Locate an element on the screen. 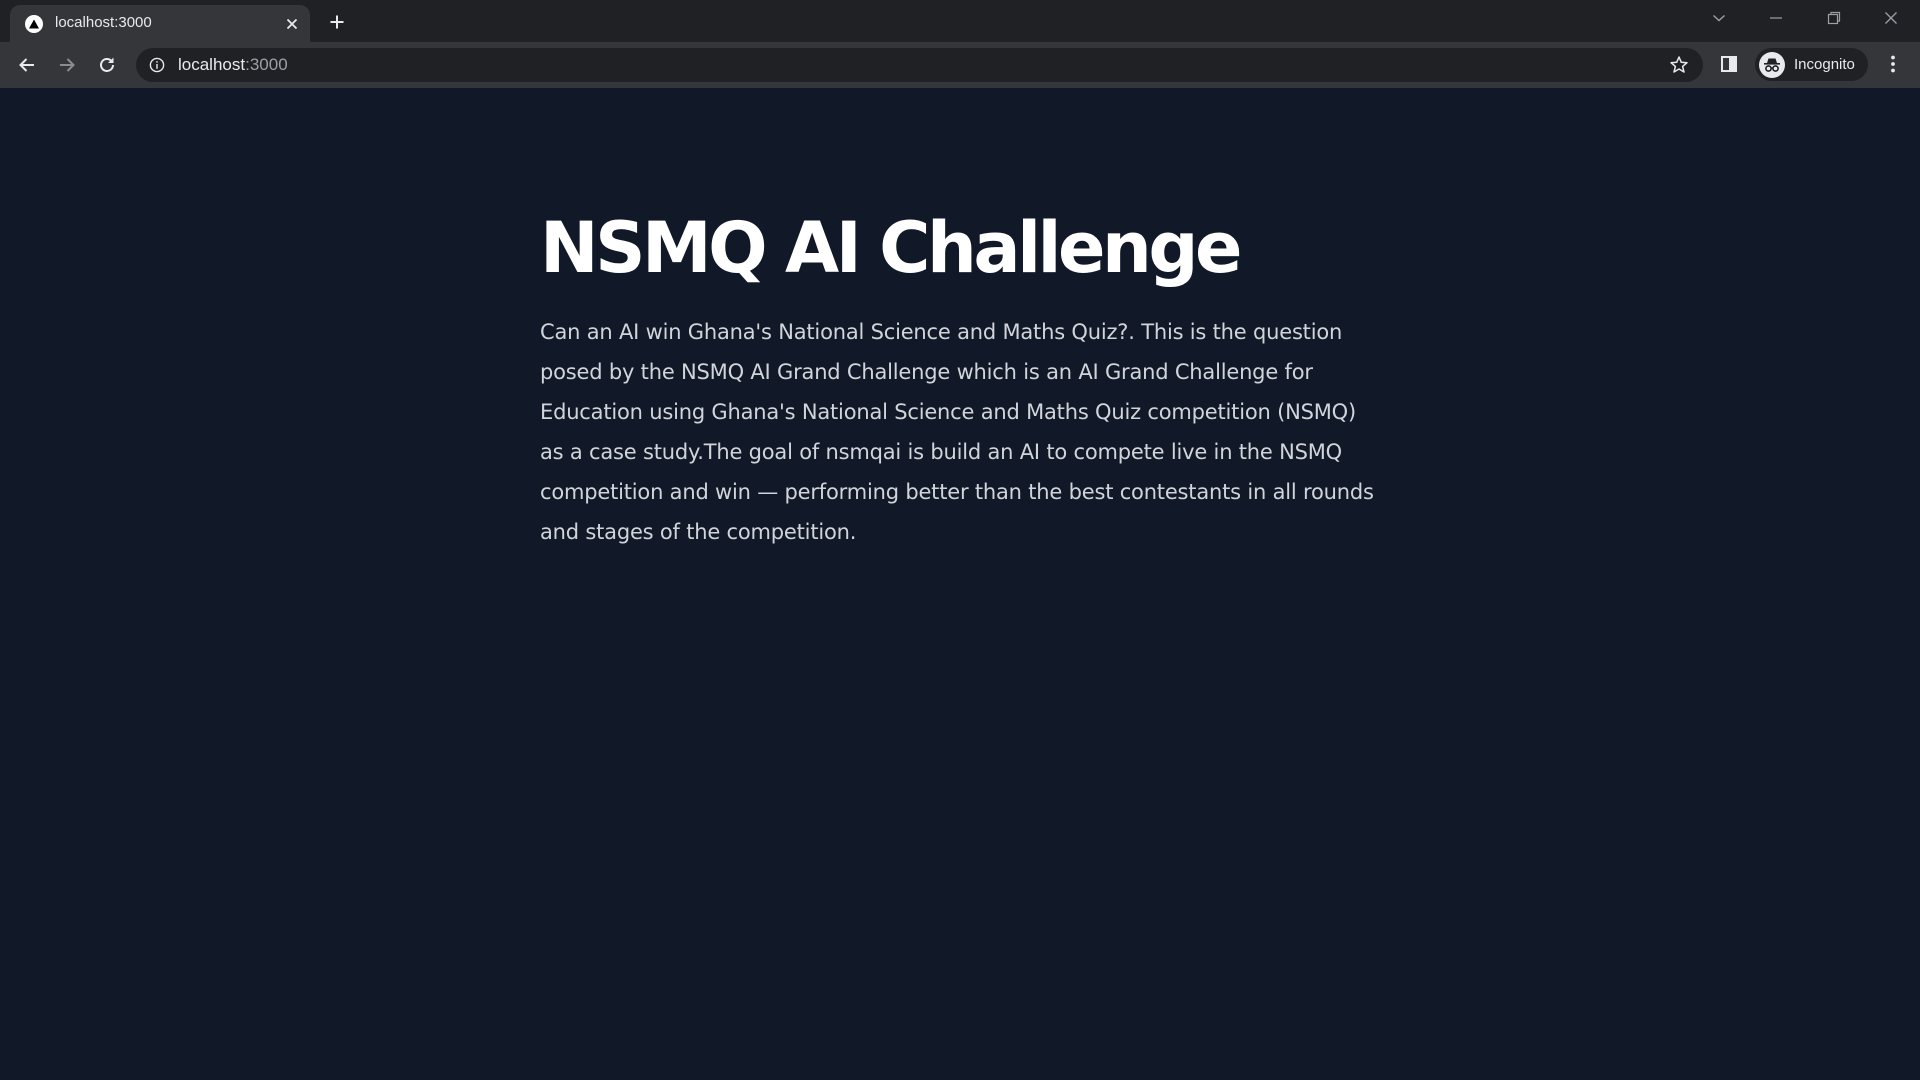 The image size is (1920, 1080). reload-icon is located at coordinates (107, 65).